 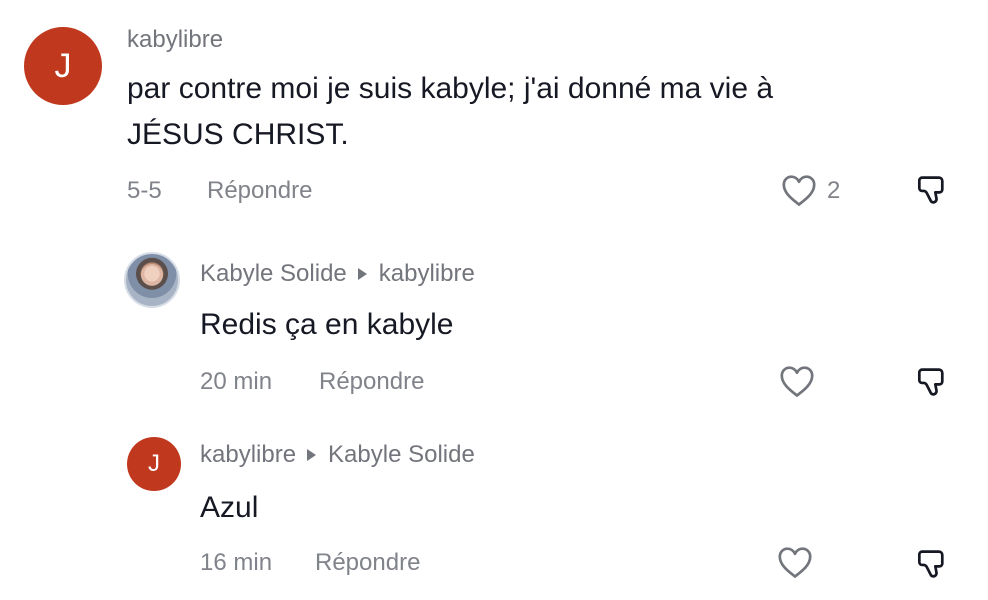 I want to click on reply-text: Azul, so click(x=229, y=507).